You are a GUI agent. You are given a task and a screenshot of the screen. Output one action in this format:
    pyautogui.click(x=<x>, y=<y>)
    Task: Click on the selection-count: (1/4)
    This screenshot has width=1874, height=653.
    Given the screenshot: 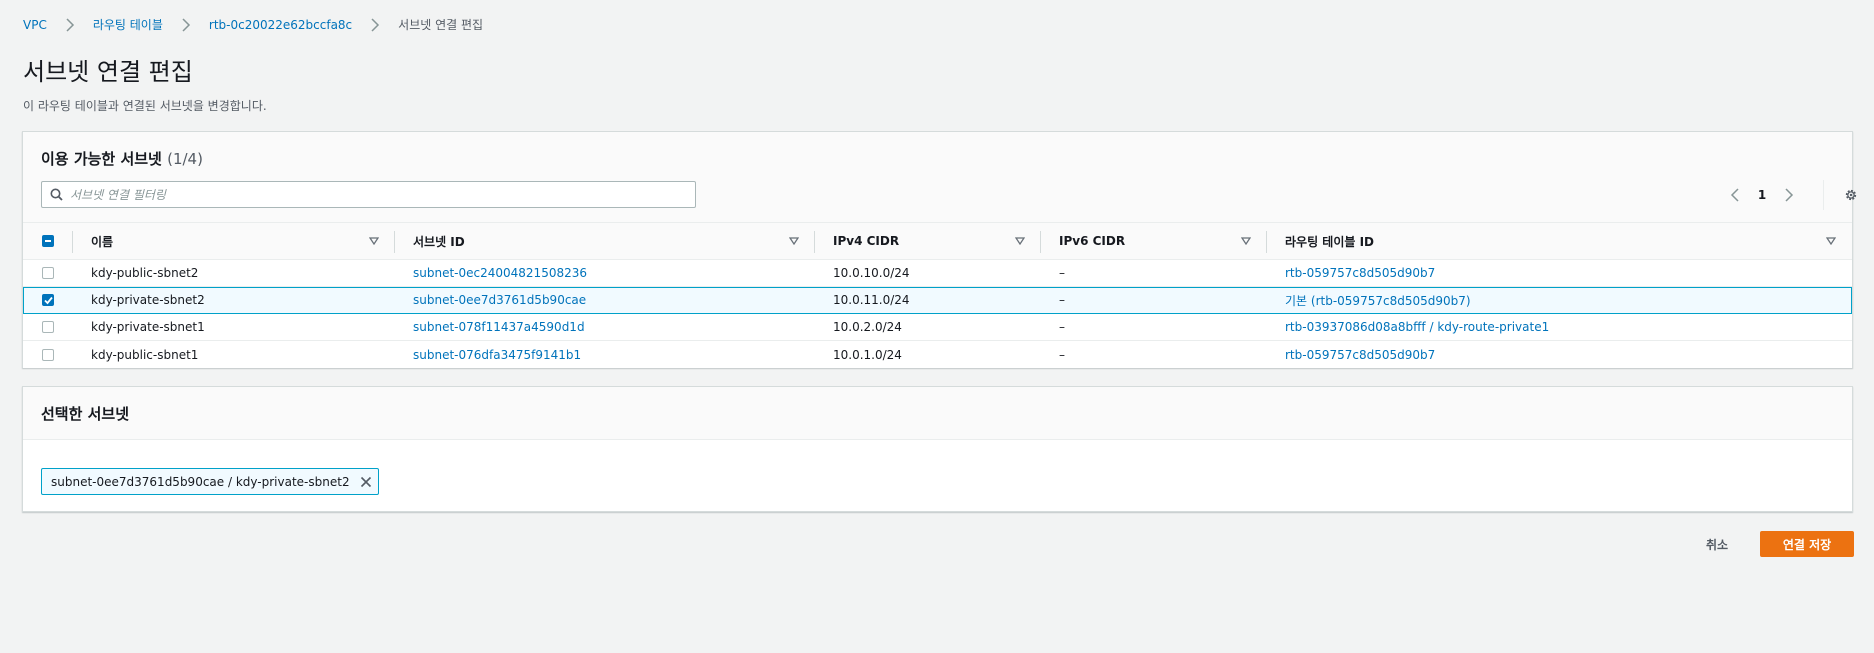 What is the action you would take?
    pyautogui.click(x=185, y=159)
    